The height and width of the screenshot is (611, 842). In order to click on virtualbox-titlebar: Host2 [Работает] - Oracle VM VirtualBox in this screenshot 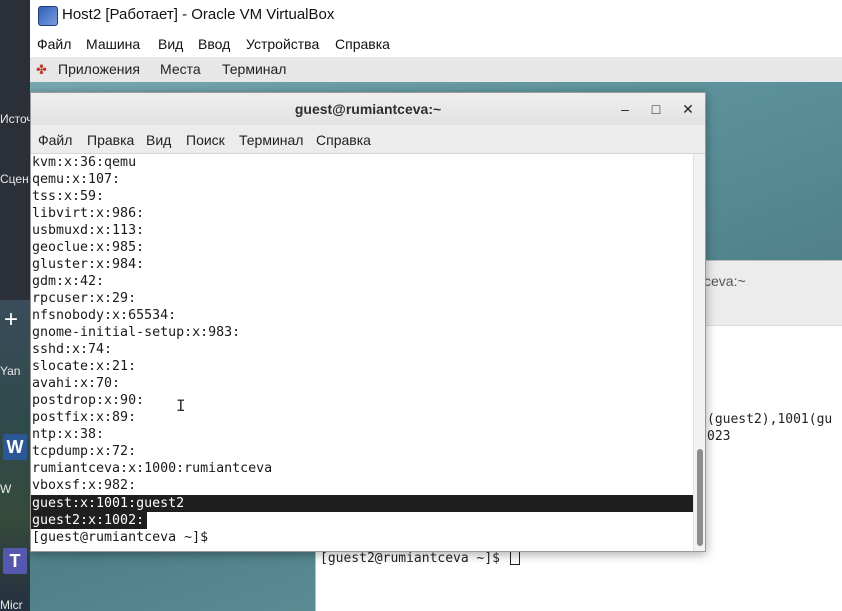, I will do `click(436, 15)`.